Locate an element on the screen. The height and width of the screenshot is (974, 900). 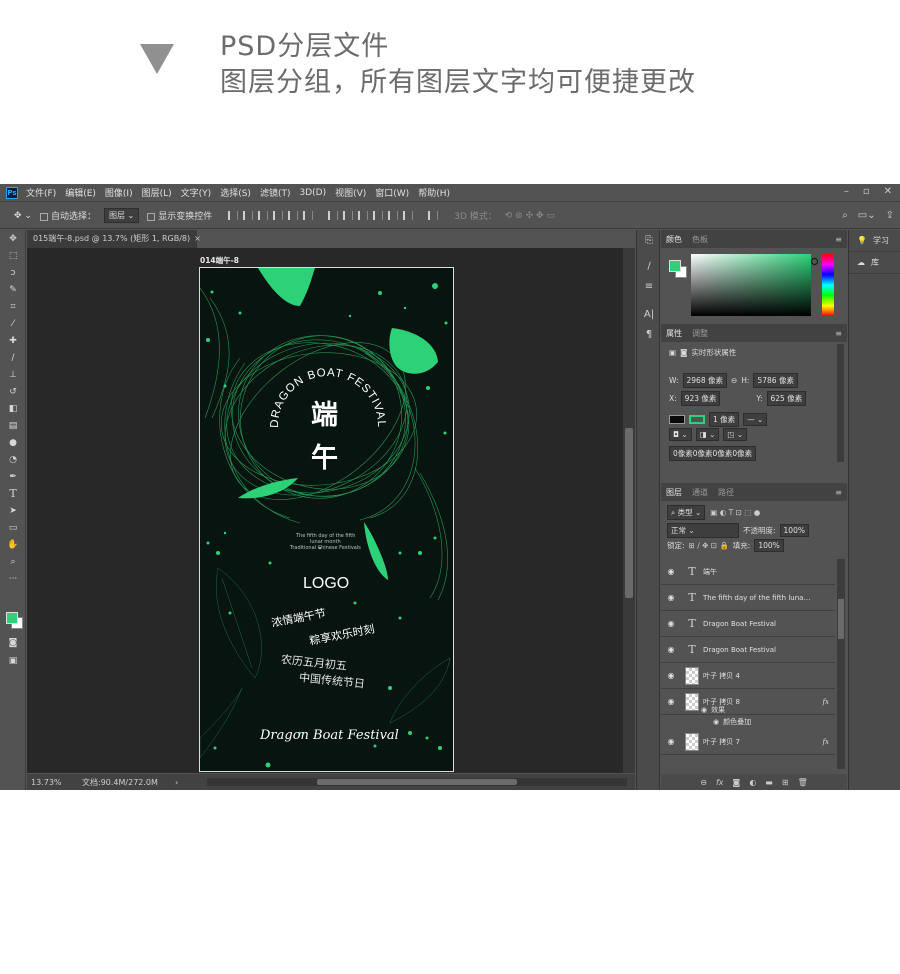
layer-filter-dropdown: ⌕ 类型 ⌄ is located at coordinates (686, 512).